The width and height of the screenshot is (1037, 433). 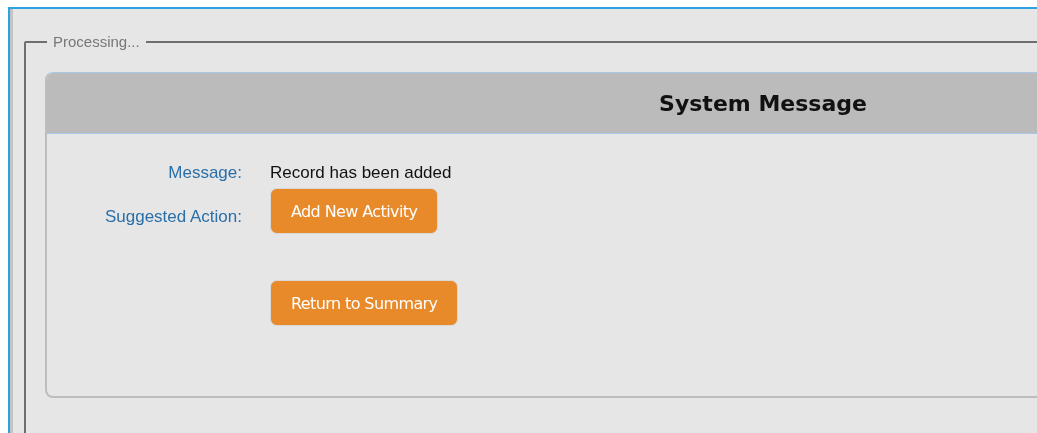 What do you see at coordinates (763, 103) in the screenshot?
I see `panel-title: System Message` at bounding box center [763, 103].